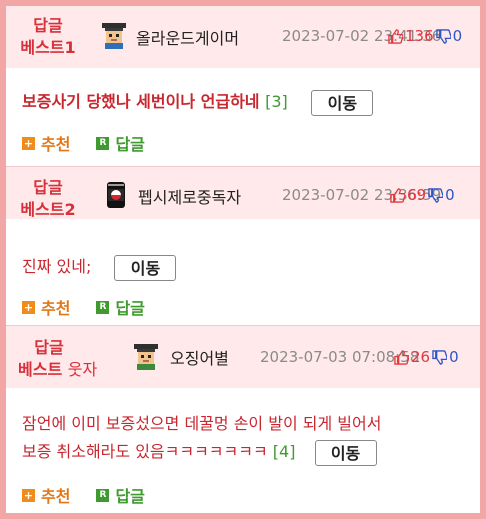 This screenshot has width=486, height=519. What do you see at coordinates (419, 36) in the screenshot?
I see `up-count: 136` at bounding box center [419, 36].